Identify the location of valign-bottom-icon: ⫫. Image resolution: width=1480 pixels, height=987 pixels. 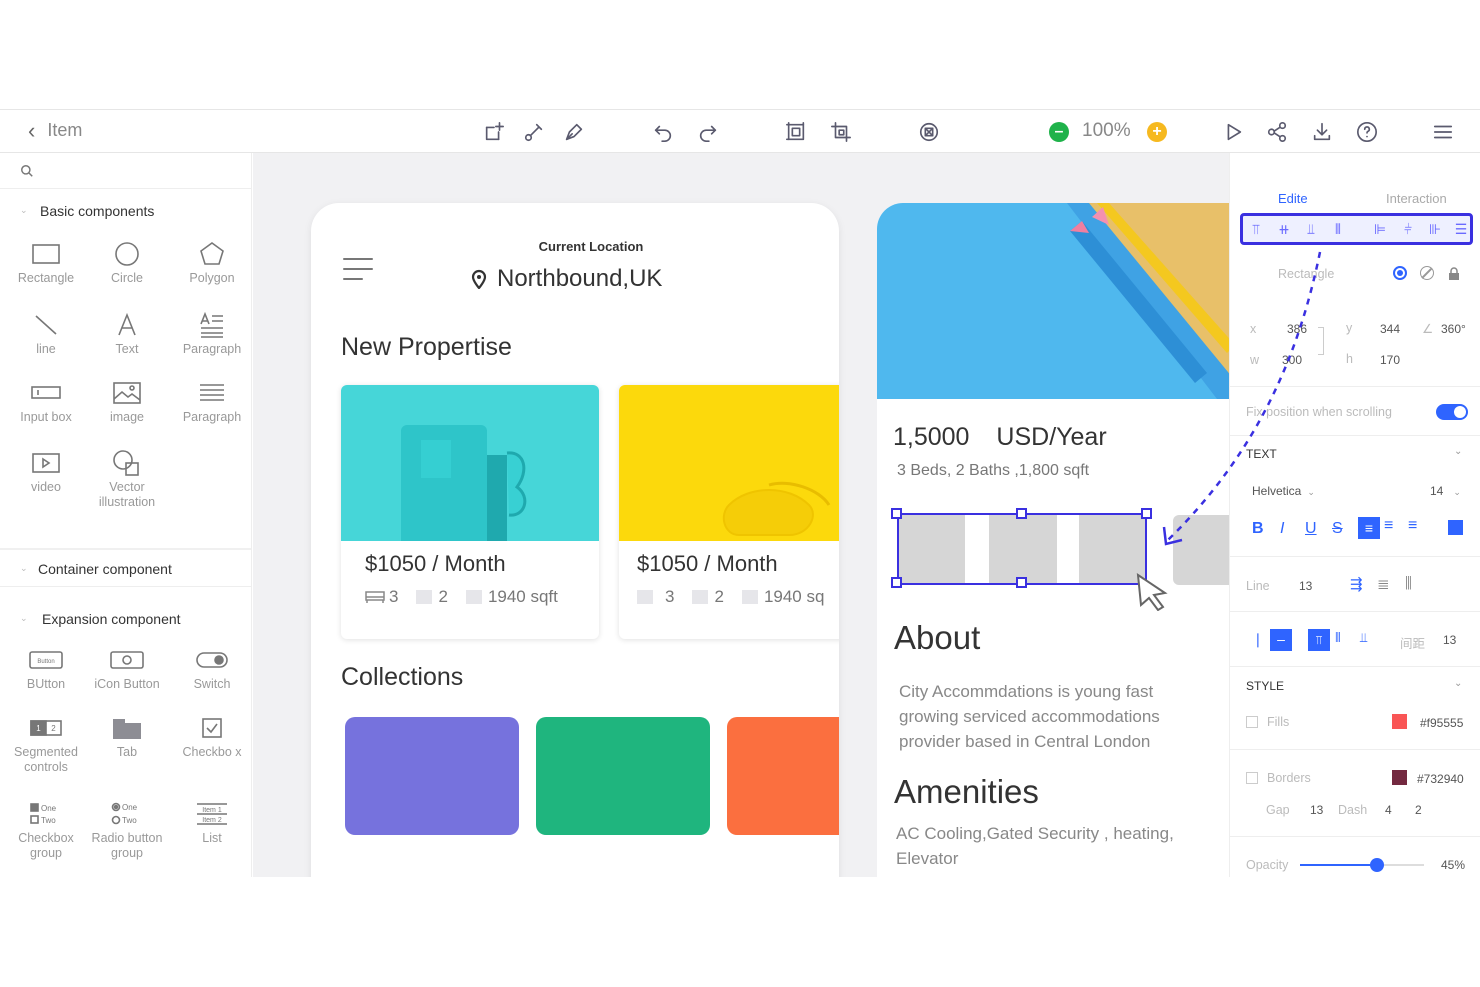
(1363, 638).